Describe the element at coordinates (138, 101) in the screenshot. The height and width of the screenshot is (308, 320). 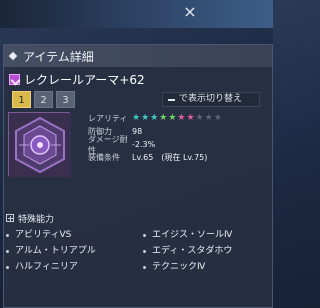
I see `tabs-row: 1 2 3 で表示切り替え` at that location.